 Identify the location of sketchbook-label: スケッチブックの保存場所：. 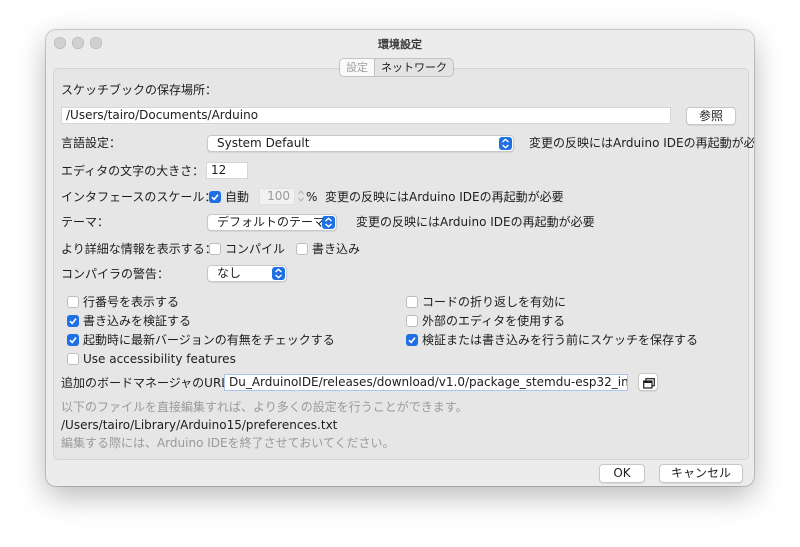
(139, 90).